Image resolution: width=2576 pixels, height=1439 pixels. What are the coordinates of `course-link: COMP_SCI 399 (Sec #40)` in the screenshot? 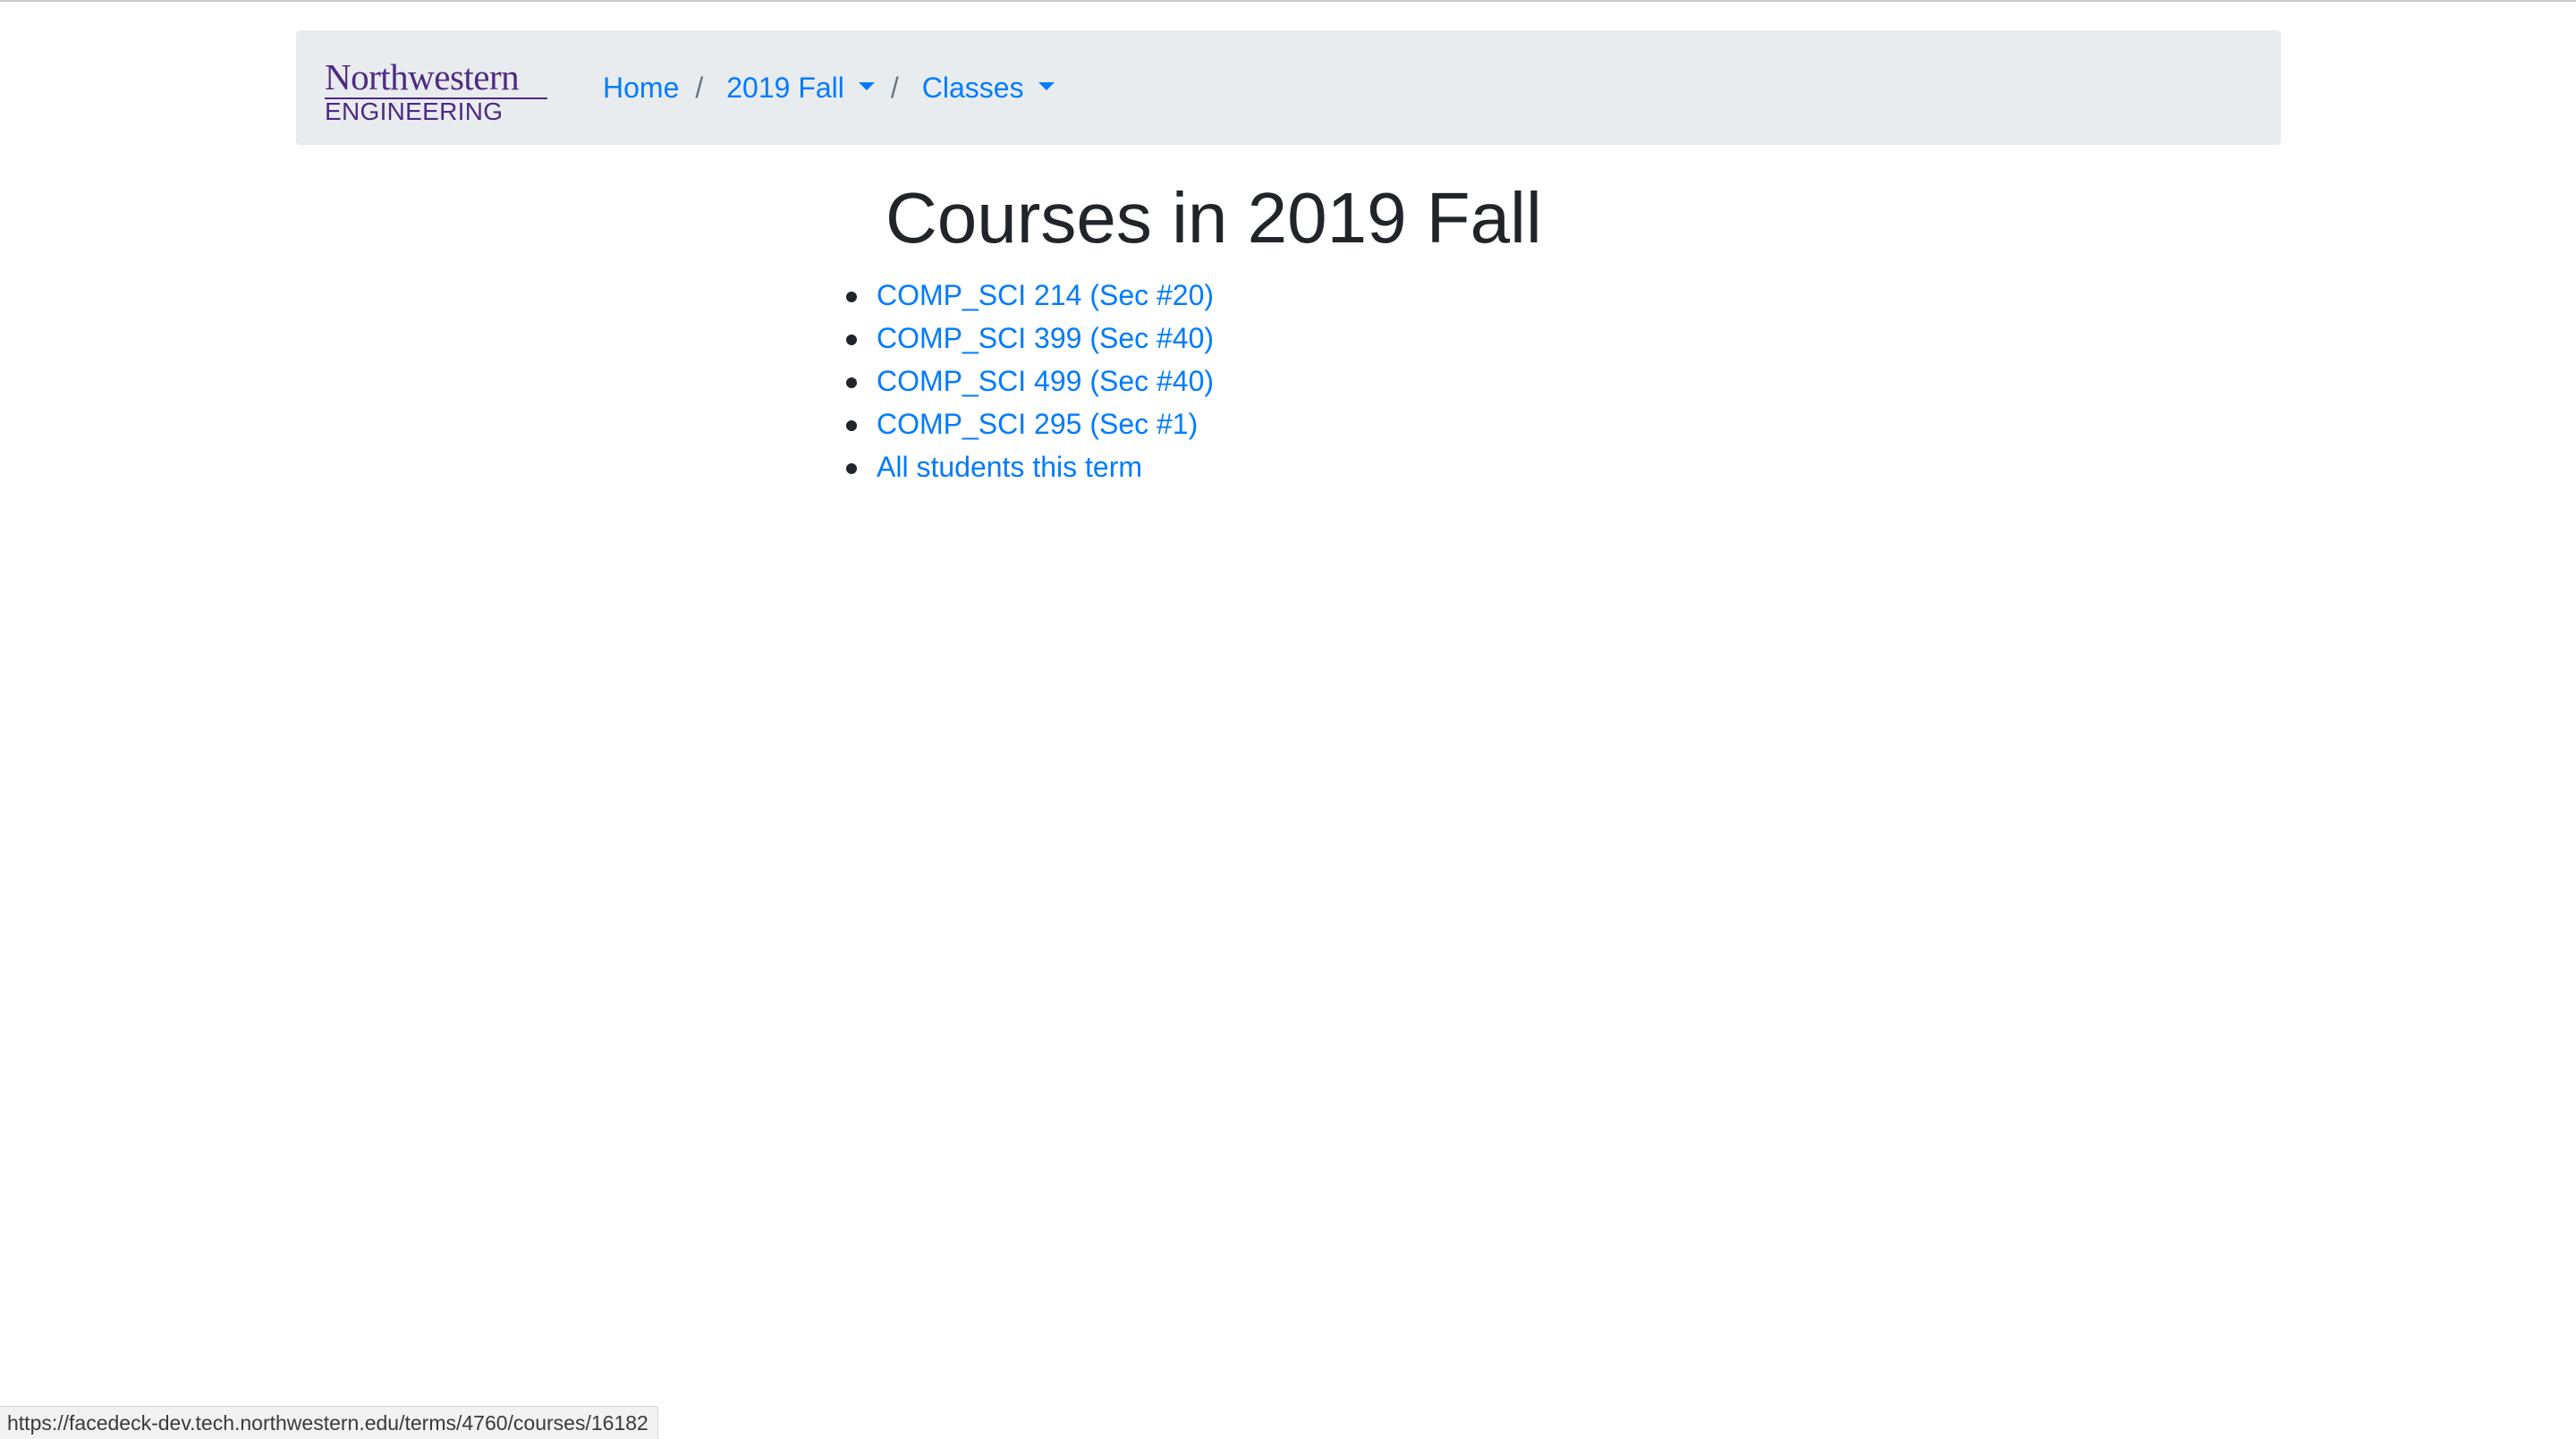 It's located at (1045, 338).